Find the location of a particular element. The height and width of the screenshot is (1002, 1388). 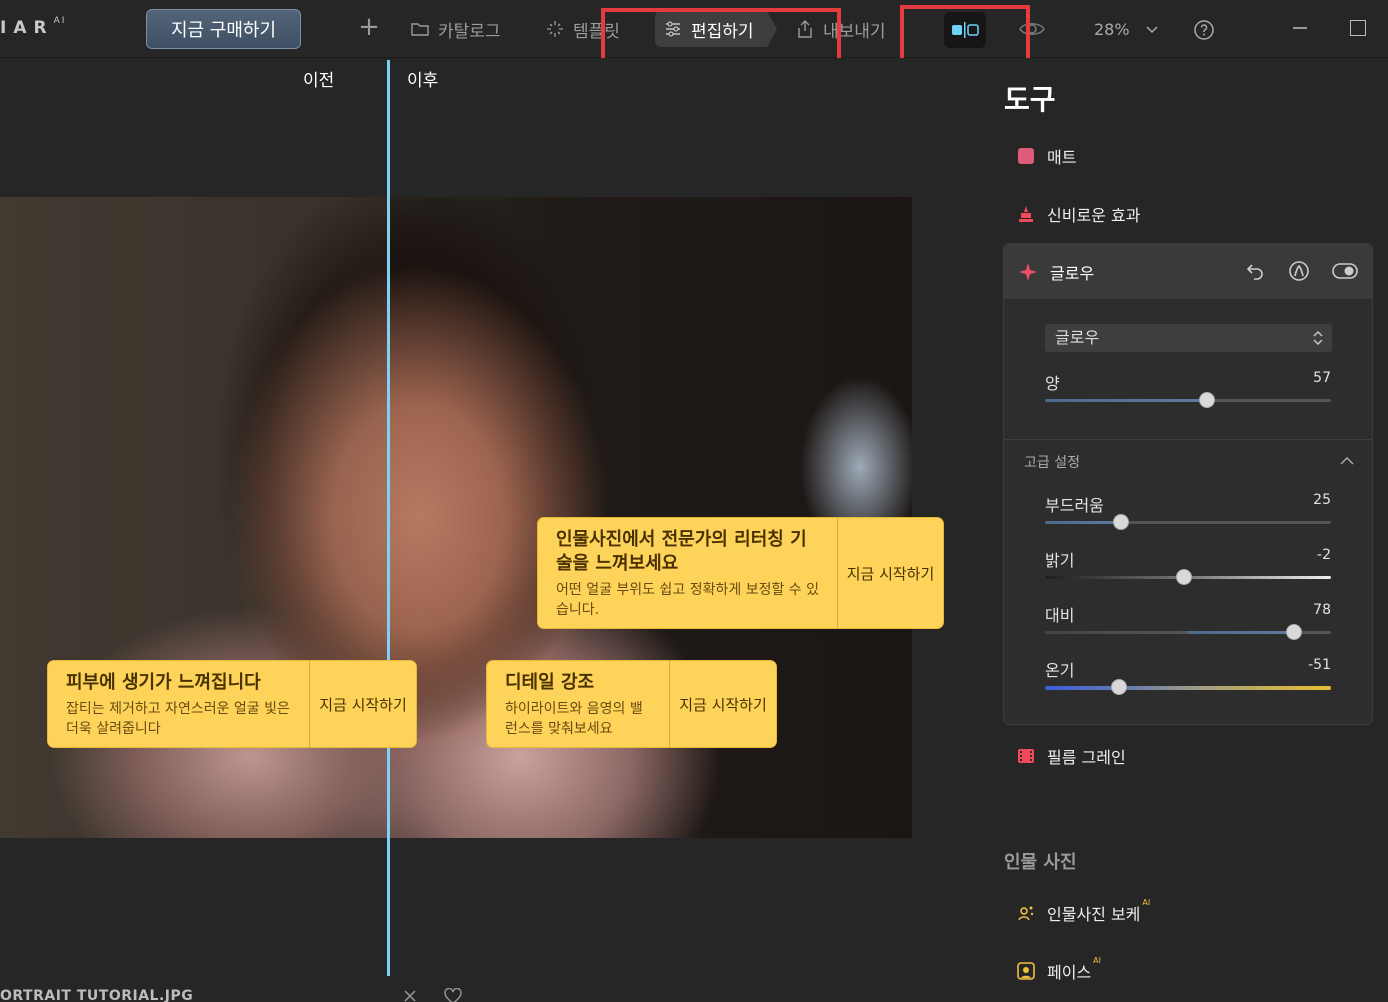

face-icon is located at coordinates (1026, 971).